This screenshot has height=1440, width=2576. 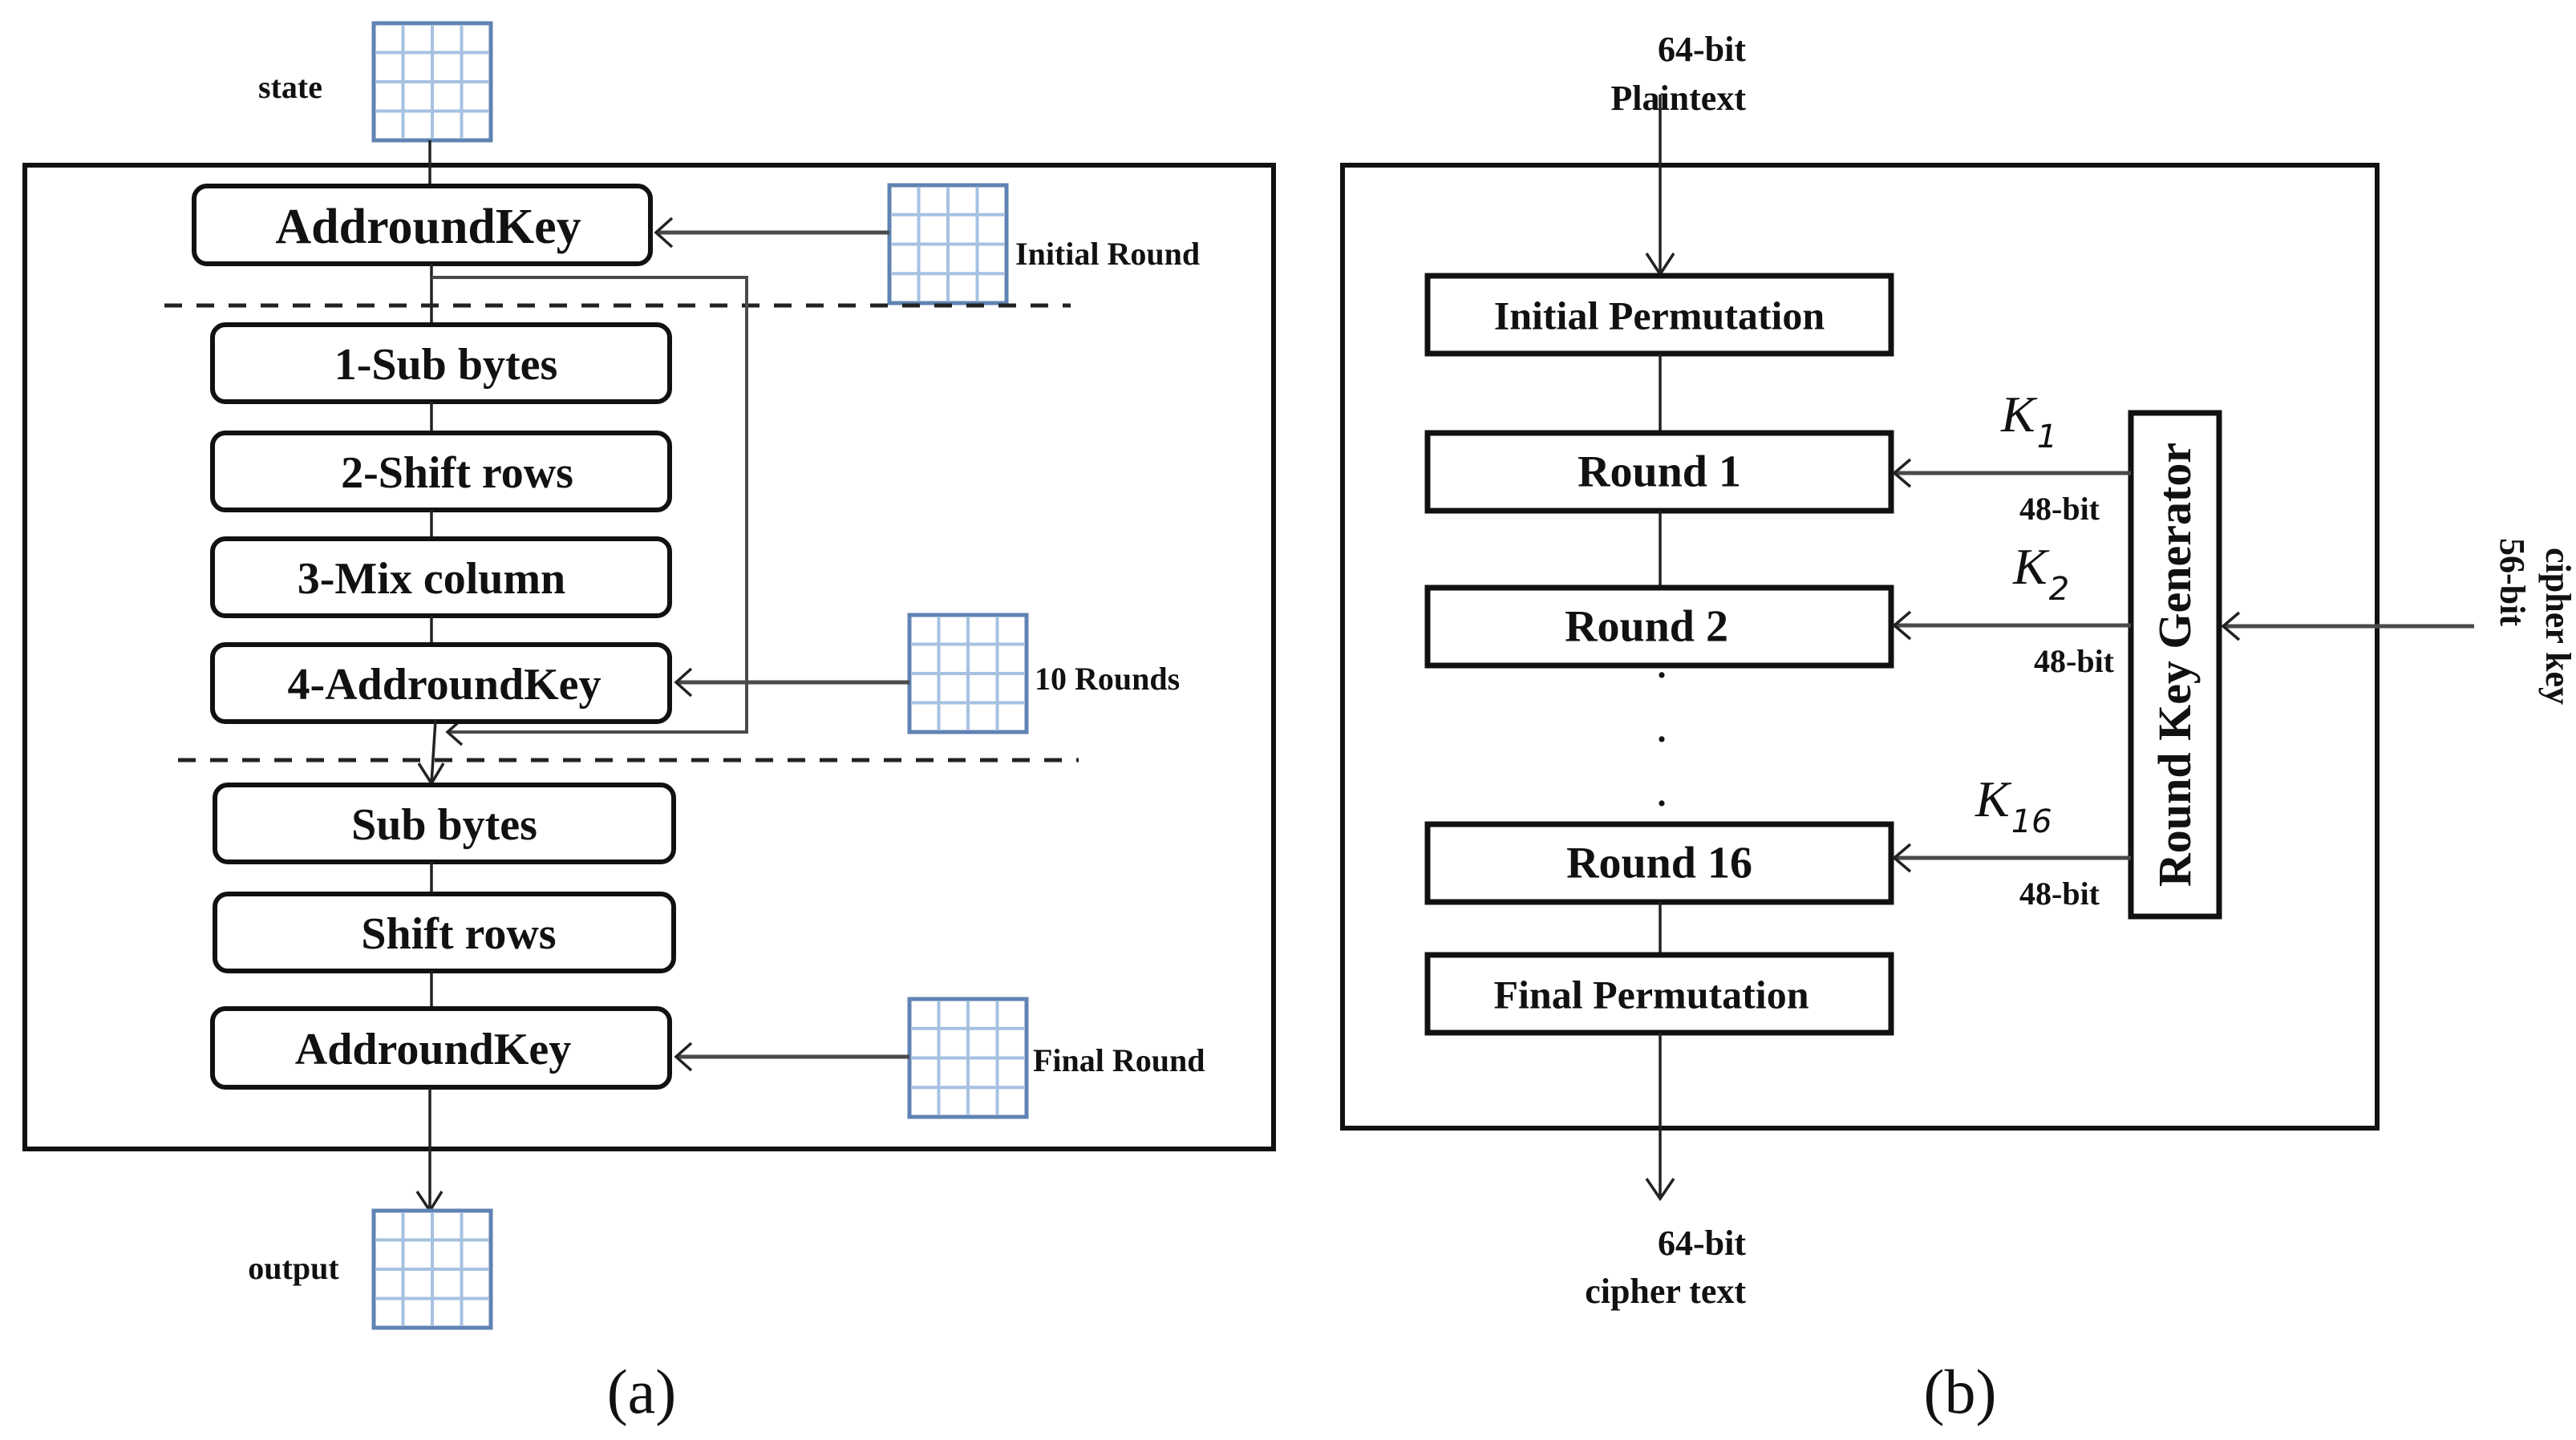 I want to click on output-label: output, so click(x=293, y=1268).